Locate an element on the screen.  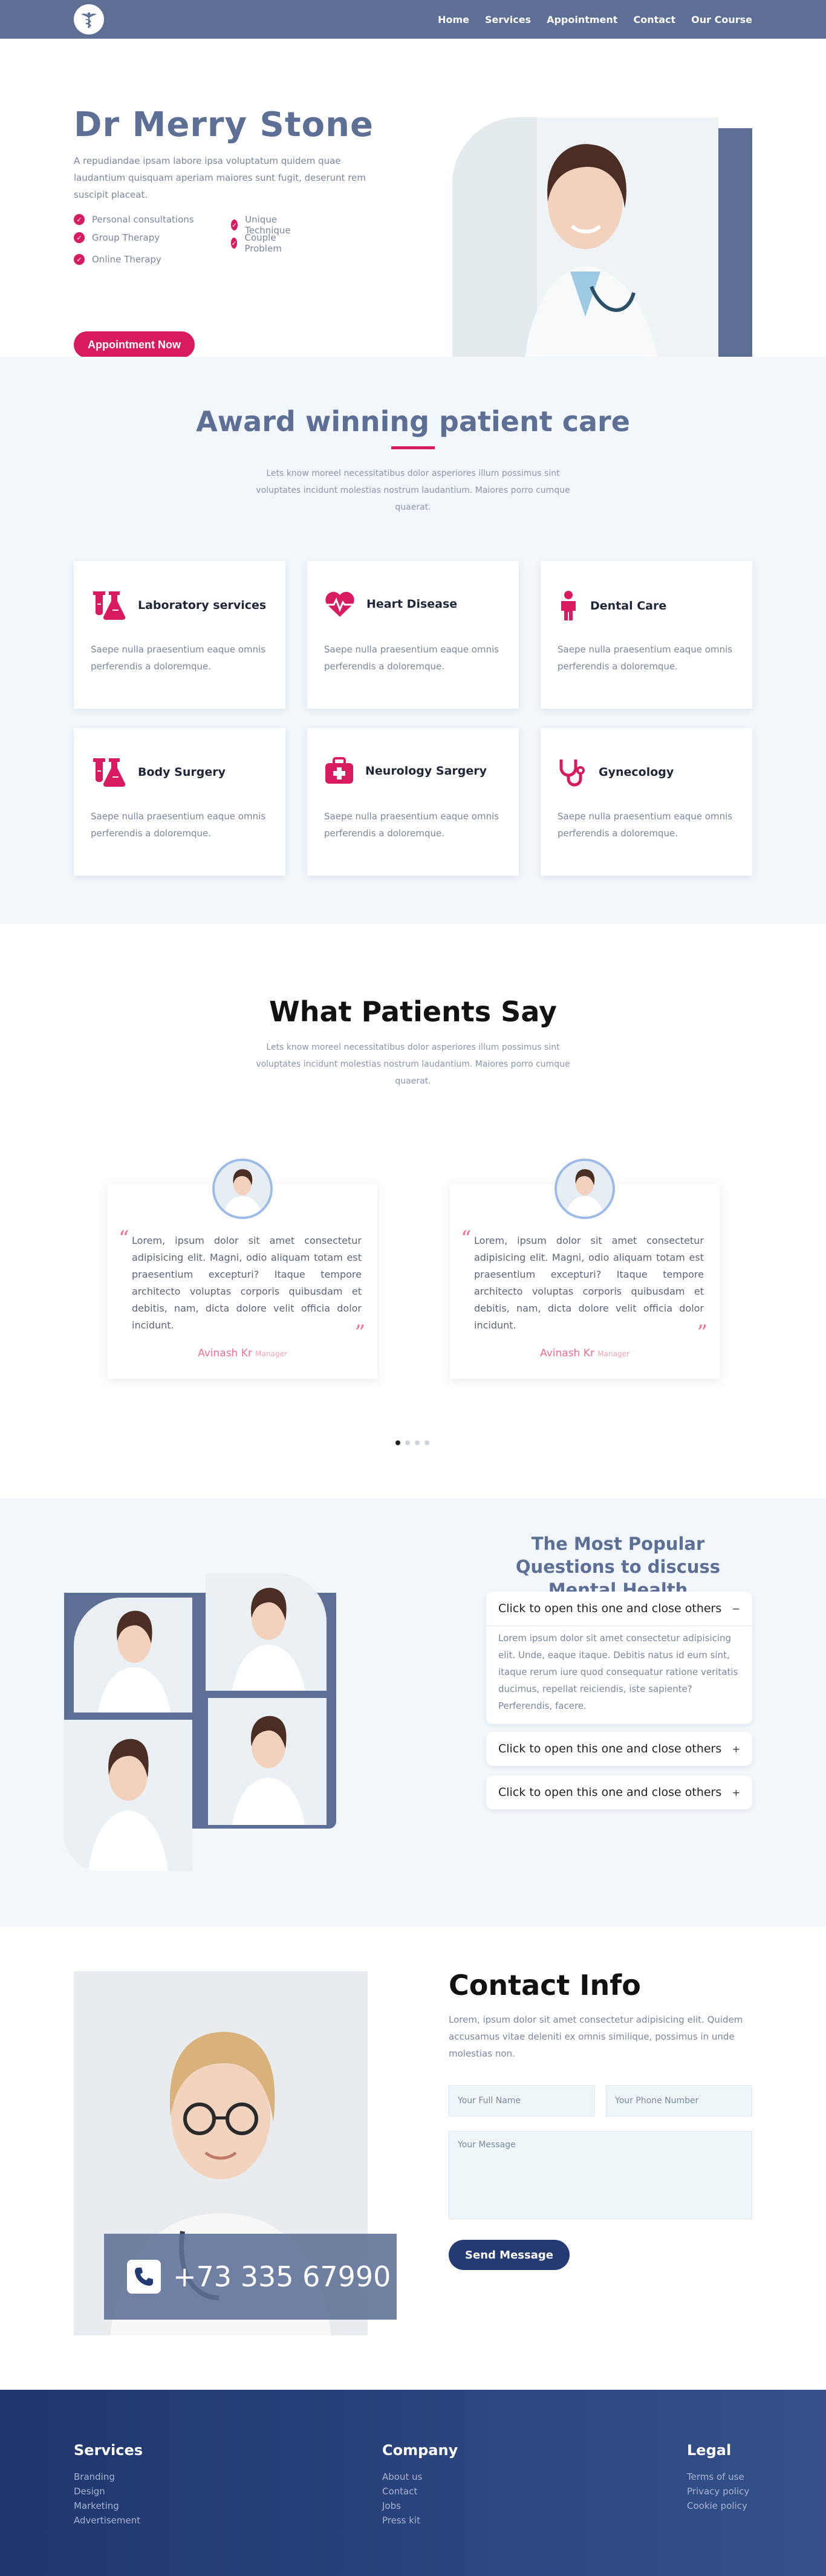
phone-icon is located at coordinates (144, 2277).